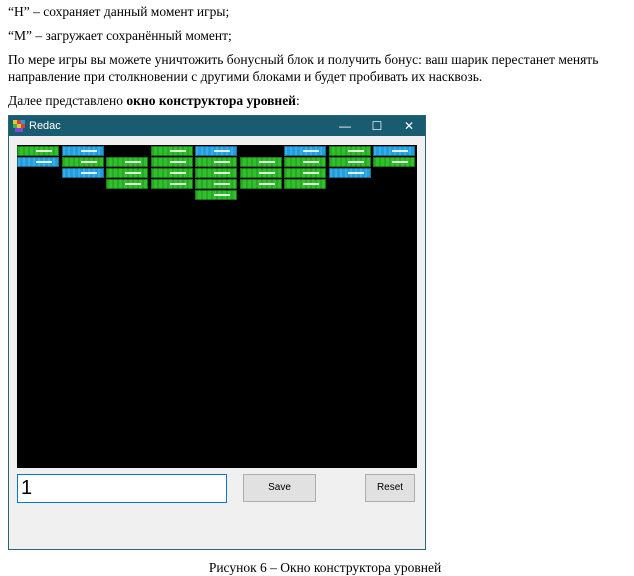  Describe the element at coordinates (122, 488) in the screenshot. I see `level-number-input: 1` at that location.